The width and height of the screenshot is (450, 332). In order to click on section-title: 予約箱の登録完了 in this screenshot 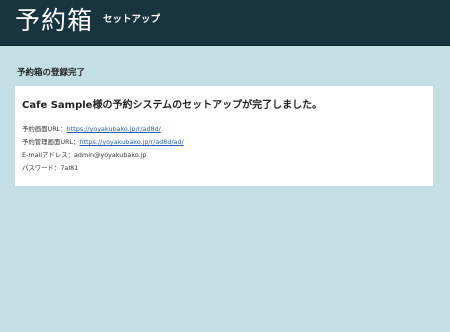, I will do `click(51, 73)`.